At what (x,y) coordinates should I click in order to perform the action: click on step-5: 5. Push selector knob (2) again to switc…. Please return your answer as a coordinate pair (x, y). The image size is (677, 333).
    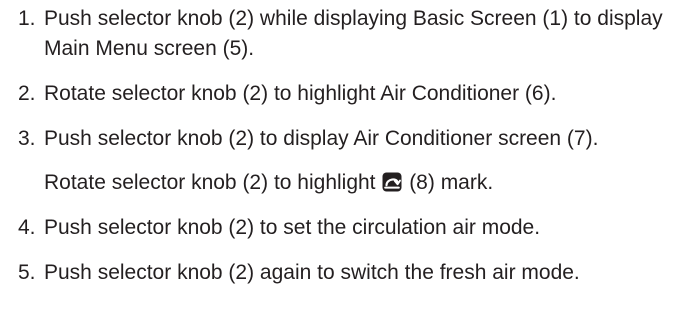
    Looking at the image, I should click on (343, 273).